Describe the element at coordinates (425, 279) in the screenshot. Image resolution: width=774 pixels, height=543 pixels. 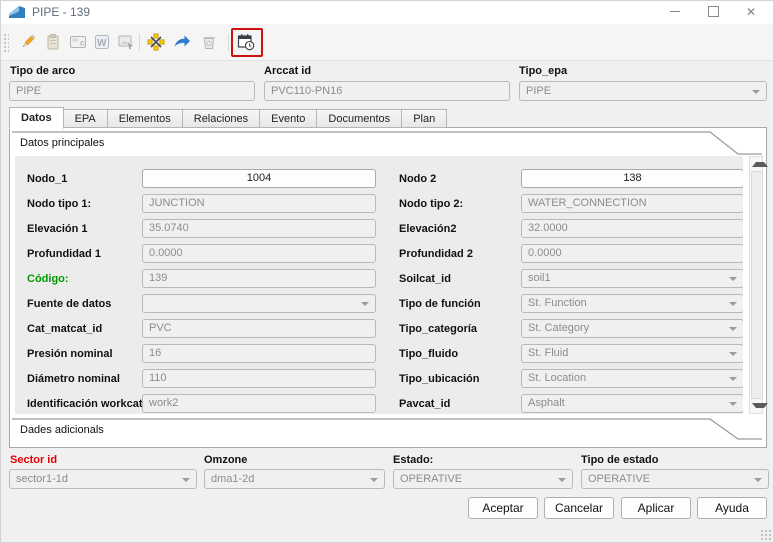
I see `field-label: Soilcat_id` at that location.